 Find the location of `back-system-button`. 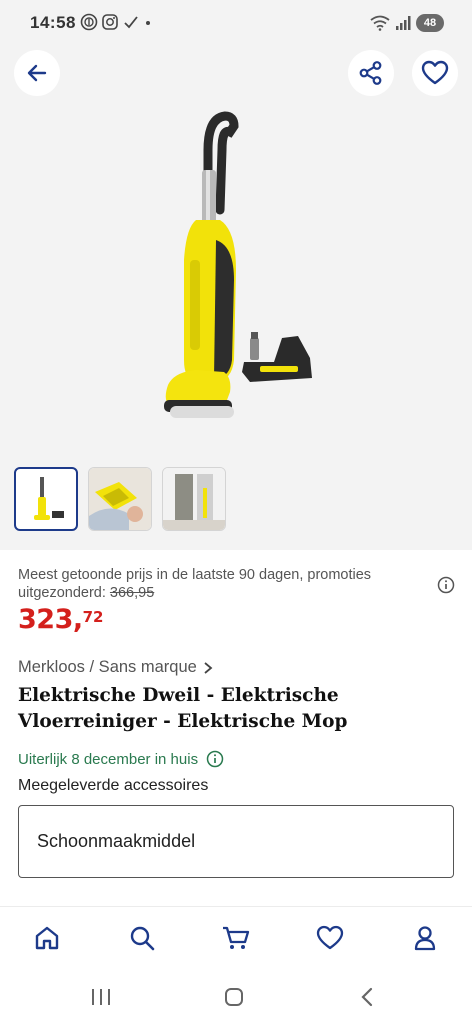

back-system-button is located at coordinates (367, 997).